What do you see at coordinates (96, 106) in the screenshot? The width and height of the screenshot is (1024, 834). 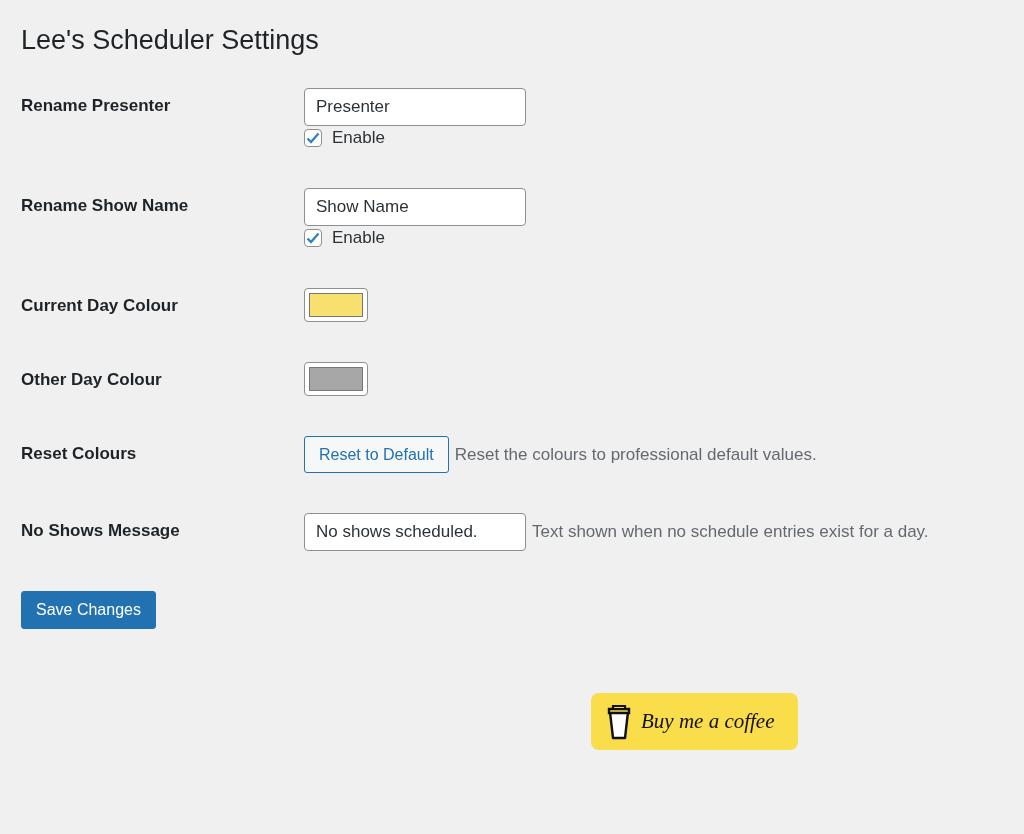 I see `setting-label: Rename Presenter` at bounding box center [96, 106].